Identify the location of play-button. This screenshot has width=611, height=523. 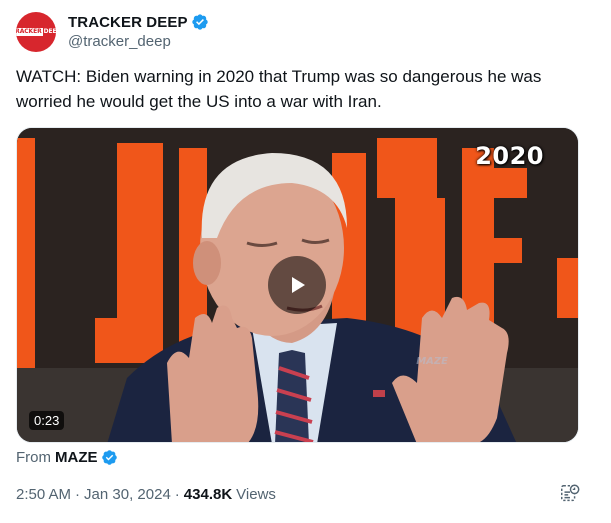
(297, 285).